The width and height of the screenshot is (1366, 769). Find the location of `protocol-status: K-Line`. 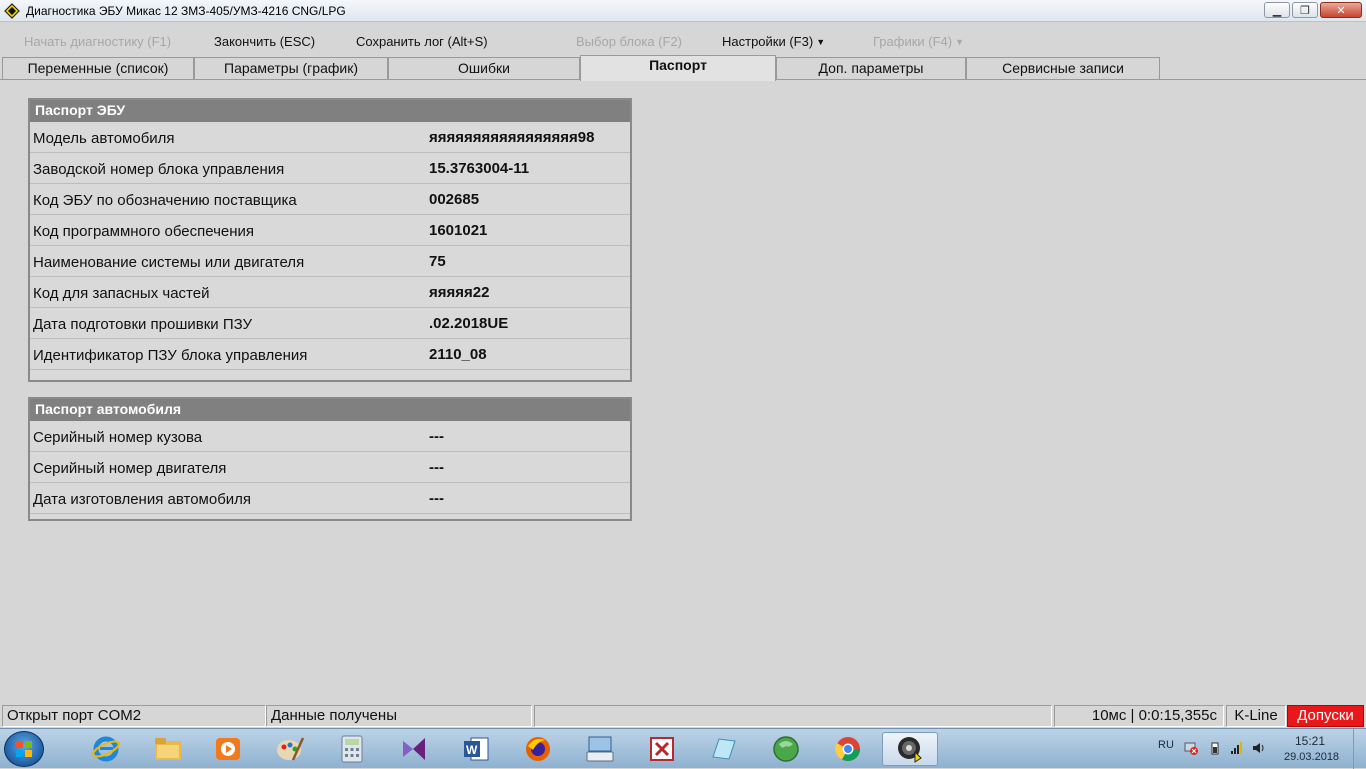

protocol-status: K-Line is located at coordinates (1256, 716).